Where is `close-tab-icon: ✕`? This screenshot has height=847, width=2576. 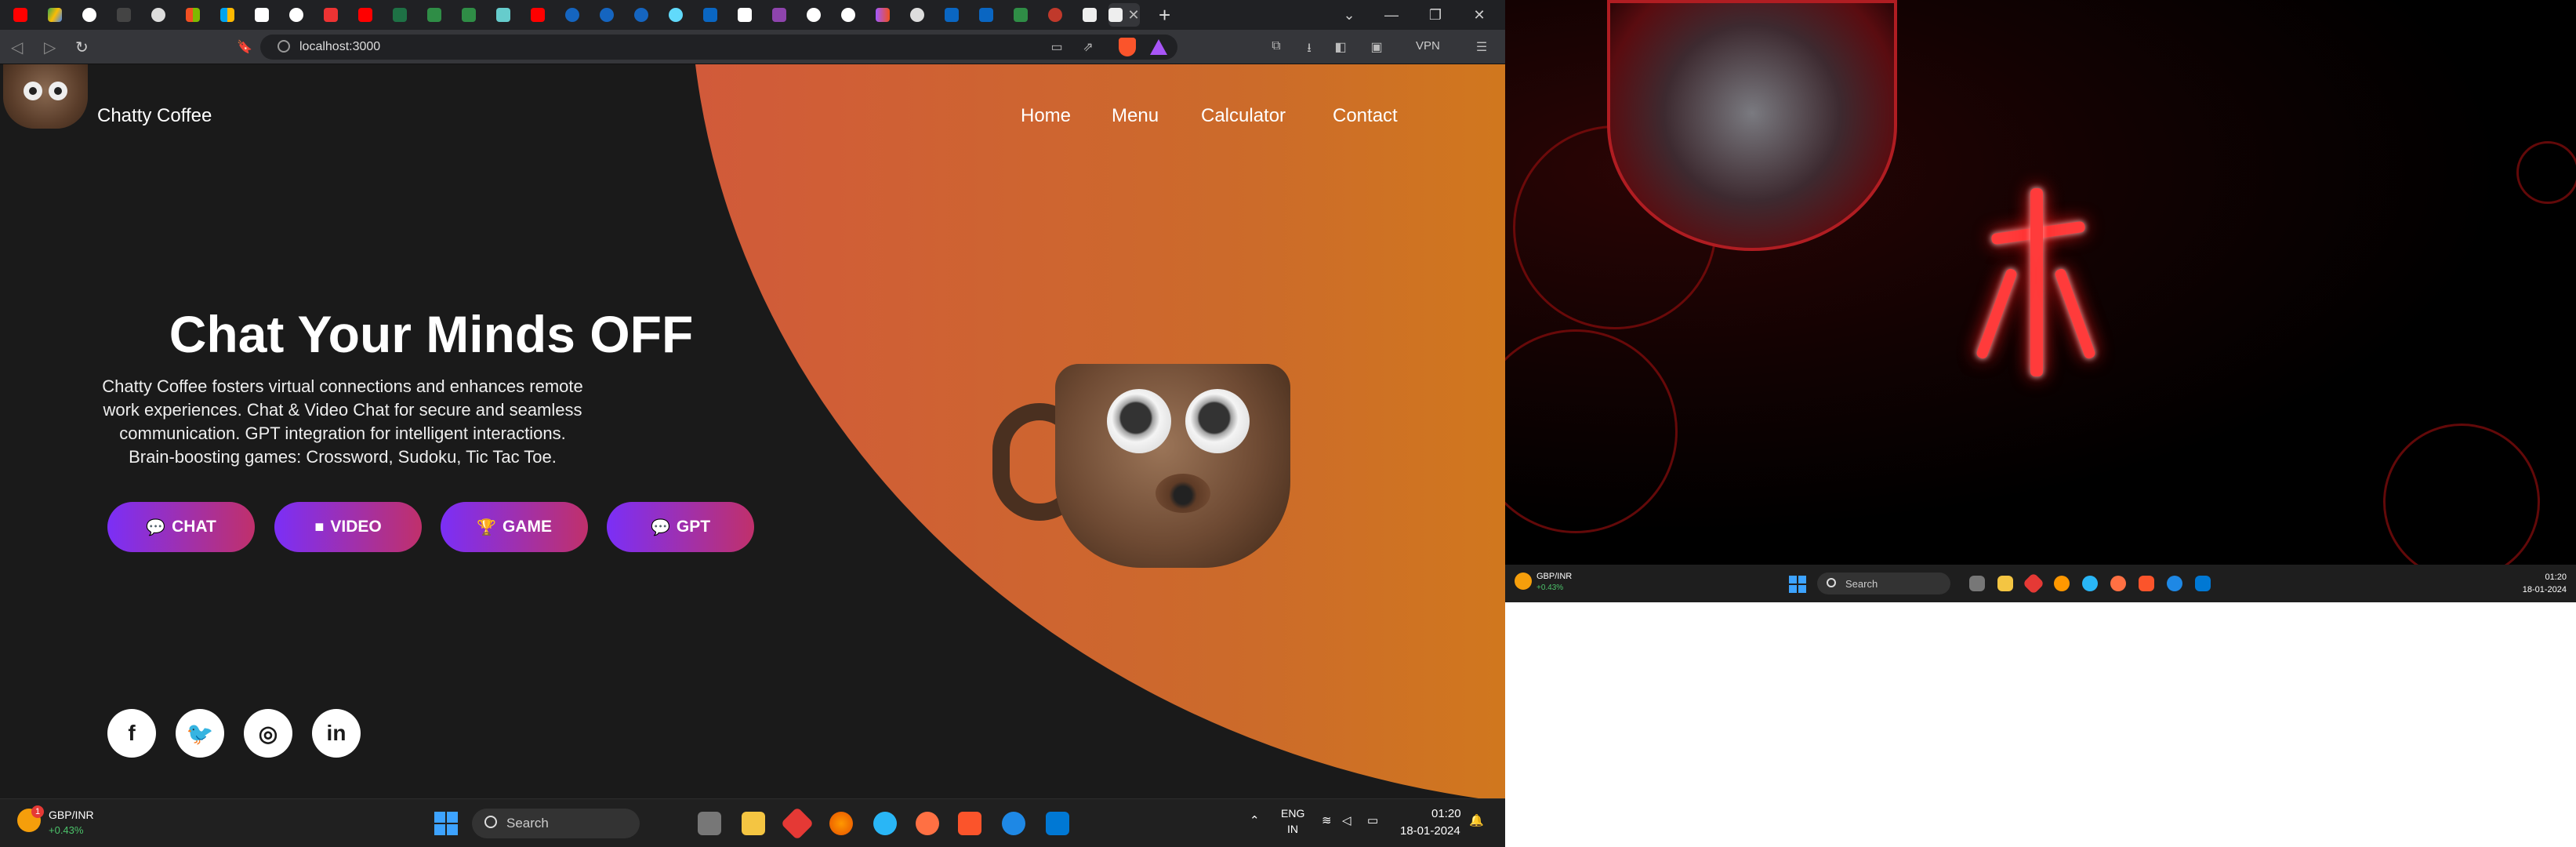
close-tab-icon: ✕ is located at coordinates (1133, 15).